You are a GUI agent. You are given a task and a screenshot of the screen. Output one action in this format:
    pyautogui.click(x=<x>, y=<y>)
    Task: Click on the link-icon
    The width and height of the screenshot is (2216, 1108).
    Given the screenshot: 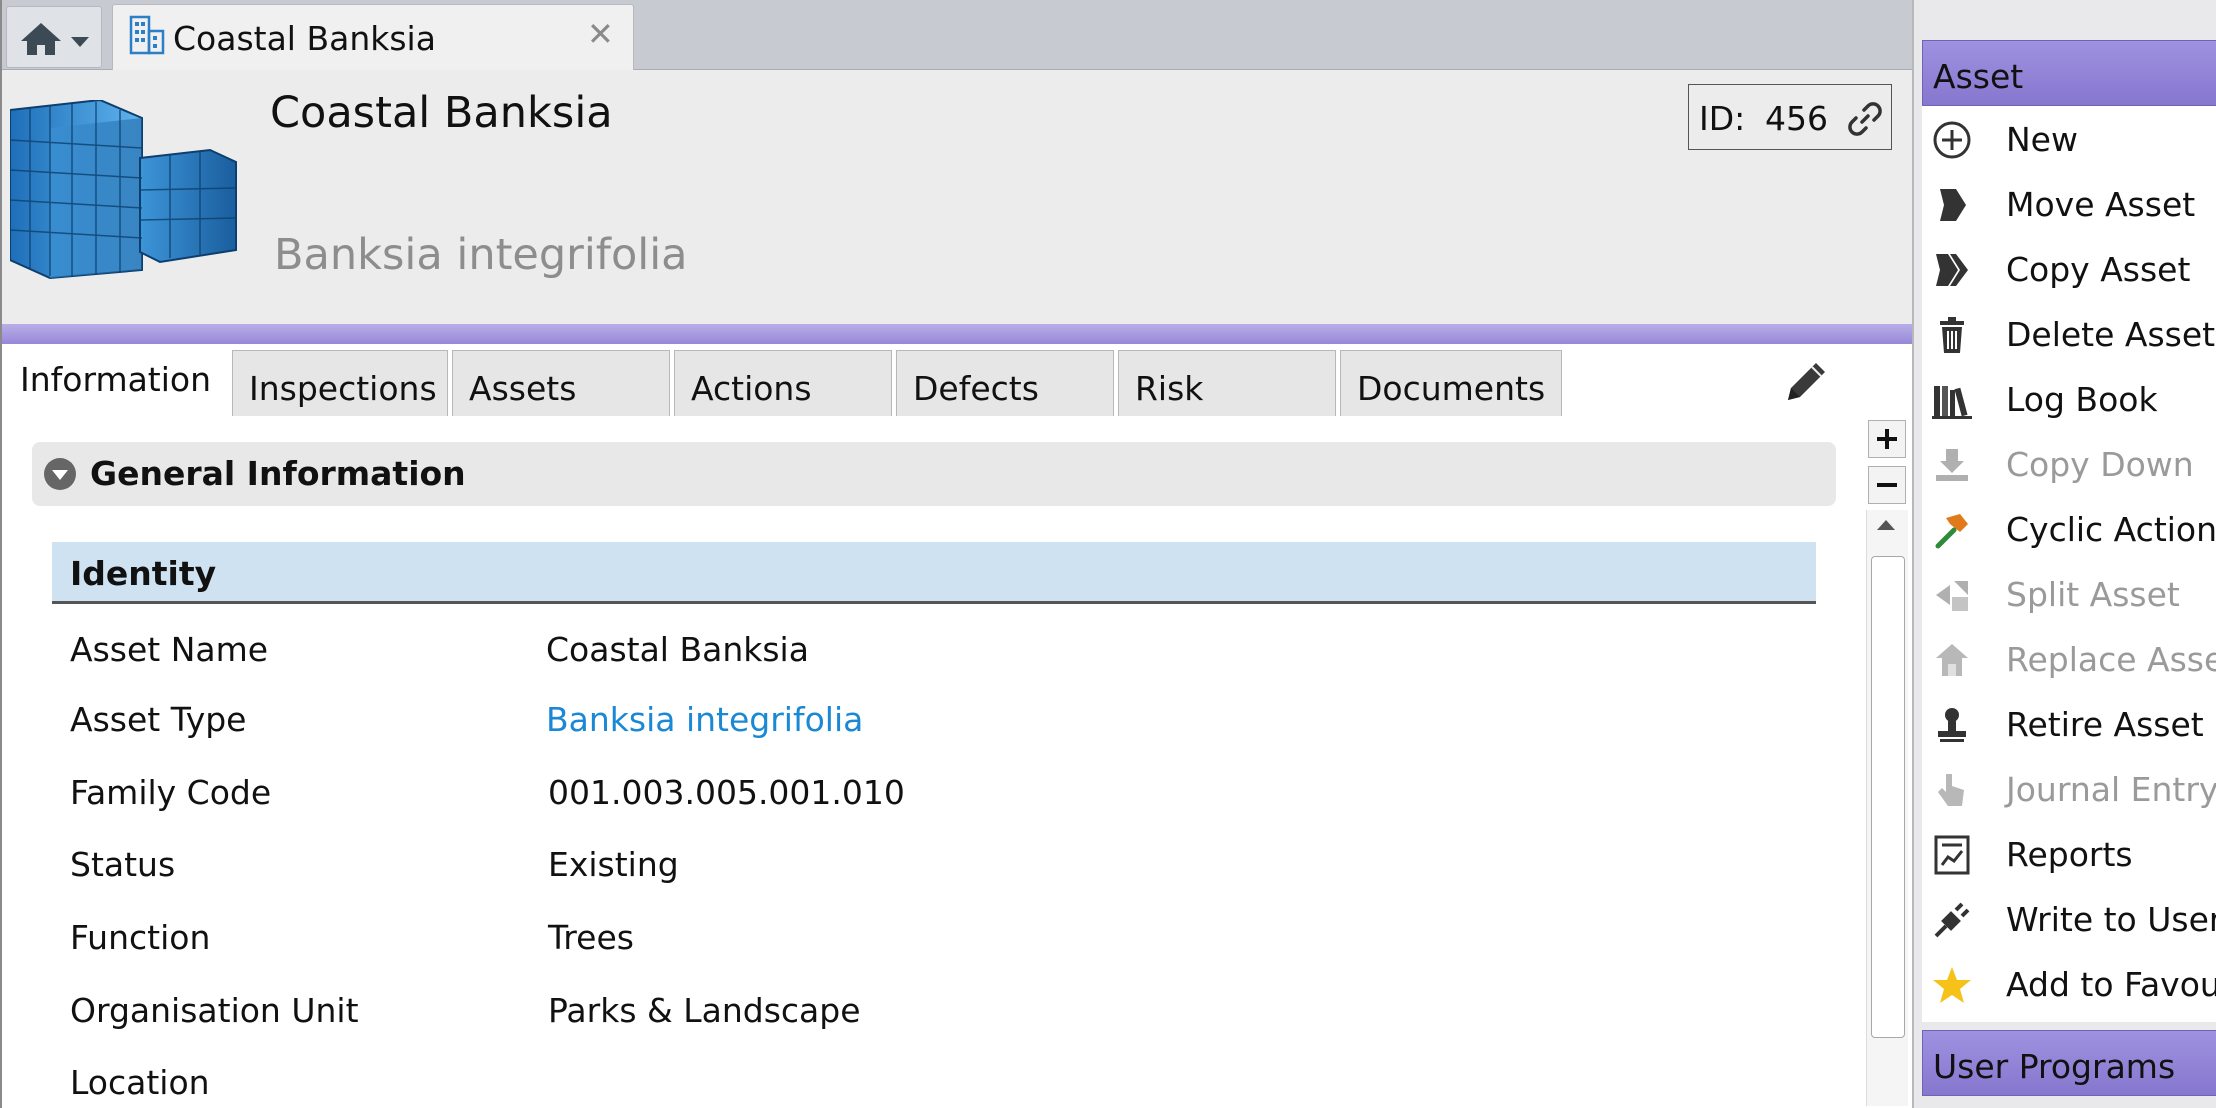 What is the action you would take?
    pyautogui.click(x=1865, y=119)
    